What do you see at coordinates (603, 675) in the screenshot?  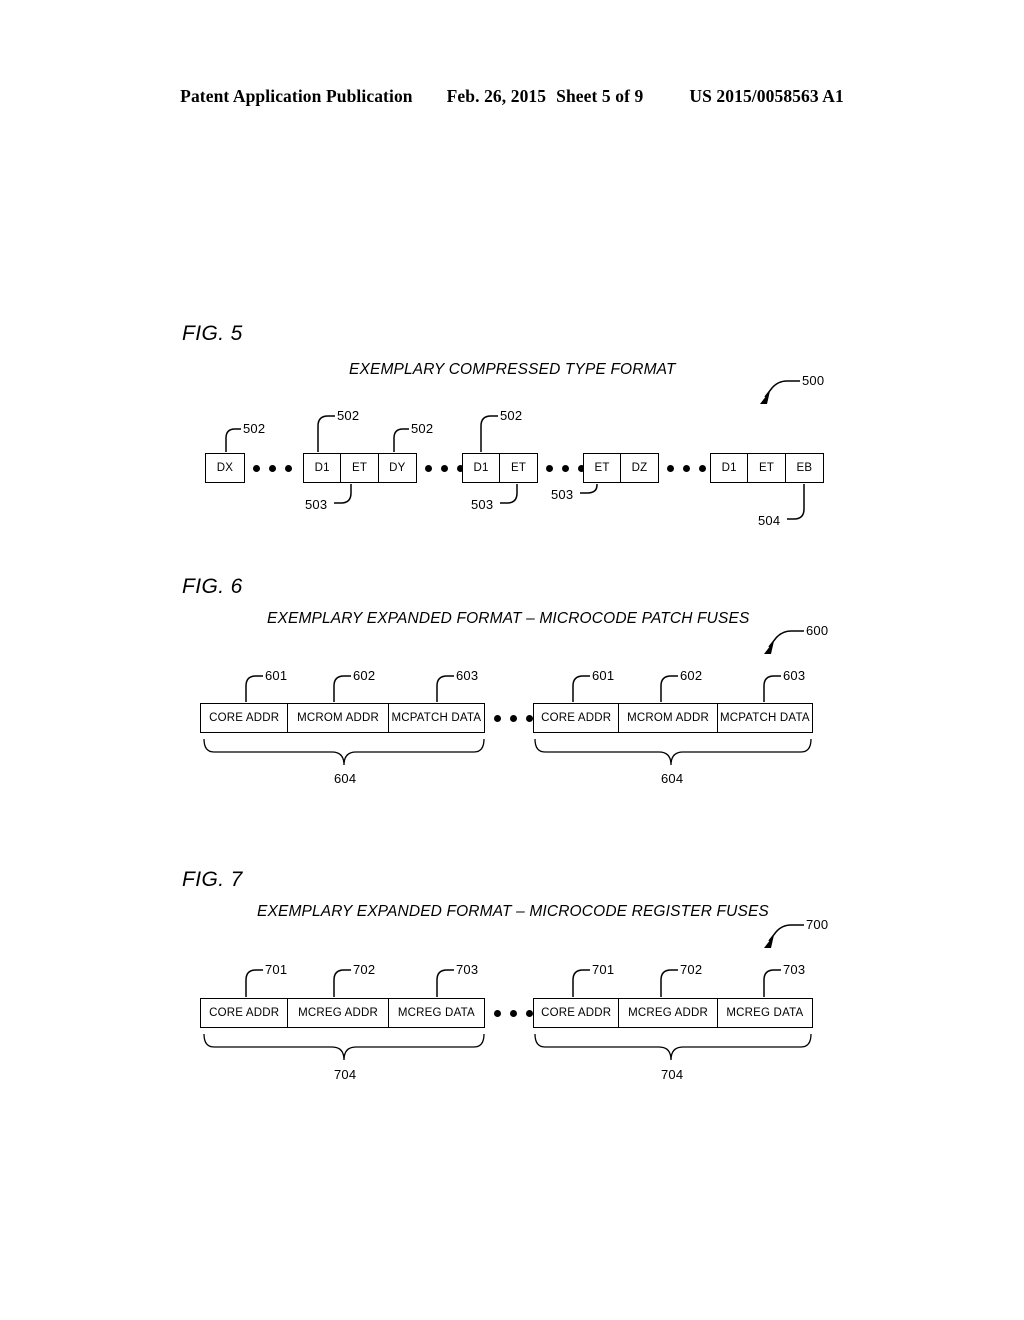 I see `figure-6-ref-601-b: 601` at bounding box center [603, 675].